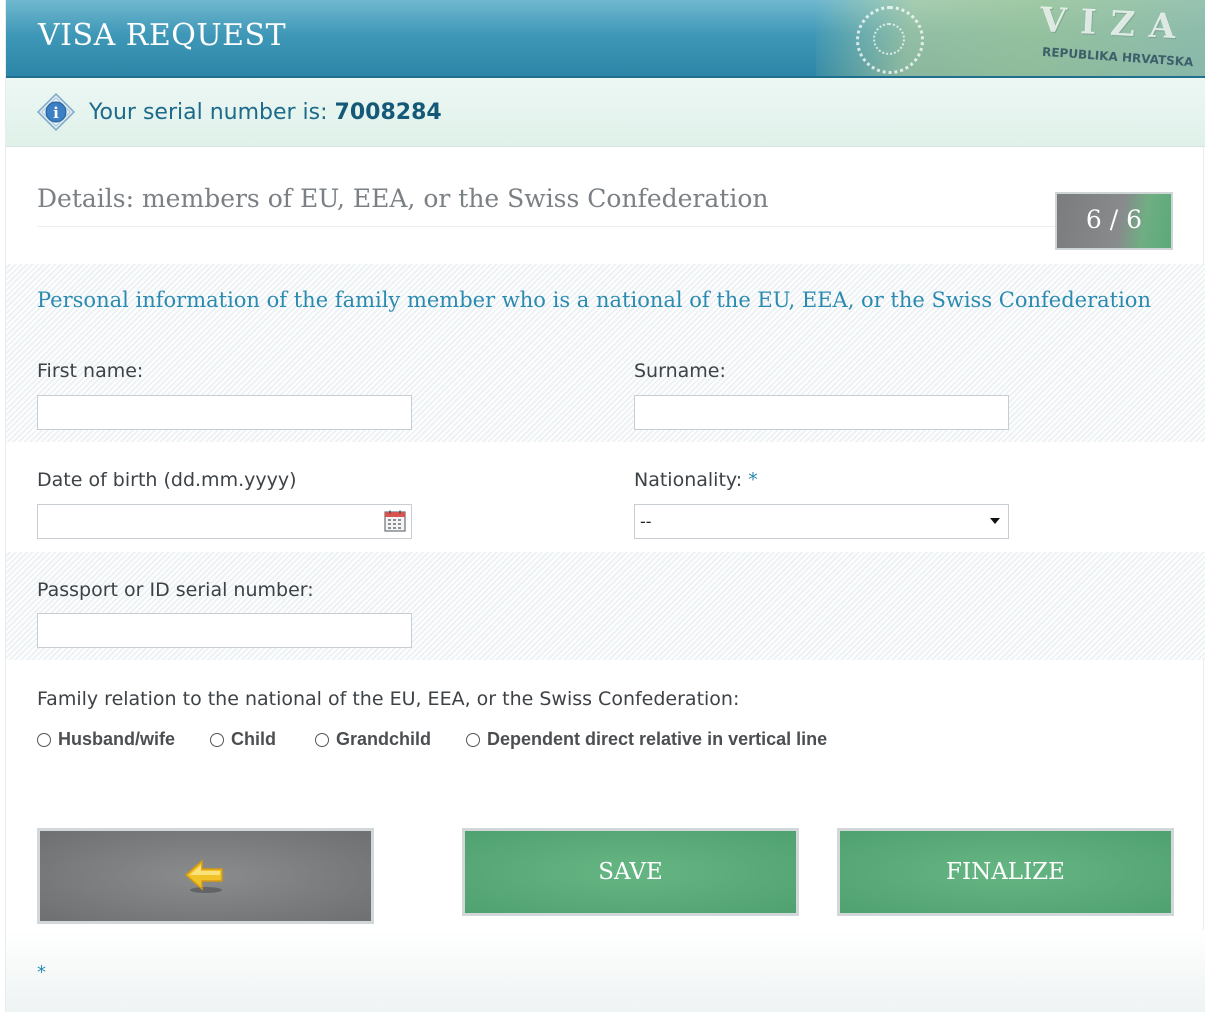 Image resolution: width=1207 pixels, height=1012 pixels. What do you see at coordinates (605, 39) in the screenshot?
I see `header-banner: VISA REQUEST VIZA REPUBLIKA HRVATSKA` at bounding box center [605, 39].